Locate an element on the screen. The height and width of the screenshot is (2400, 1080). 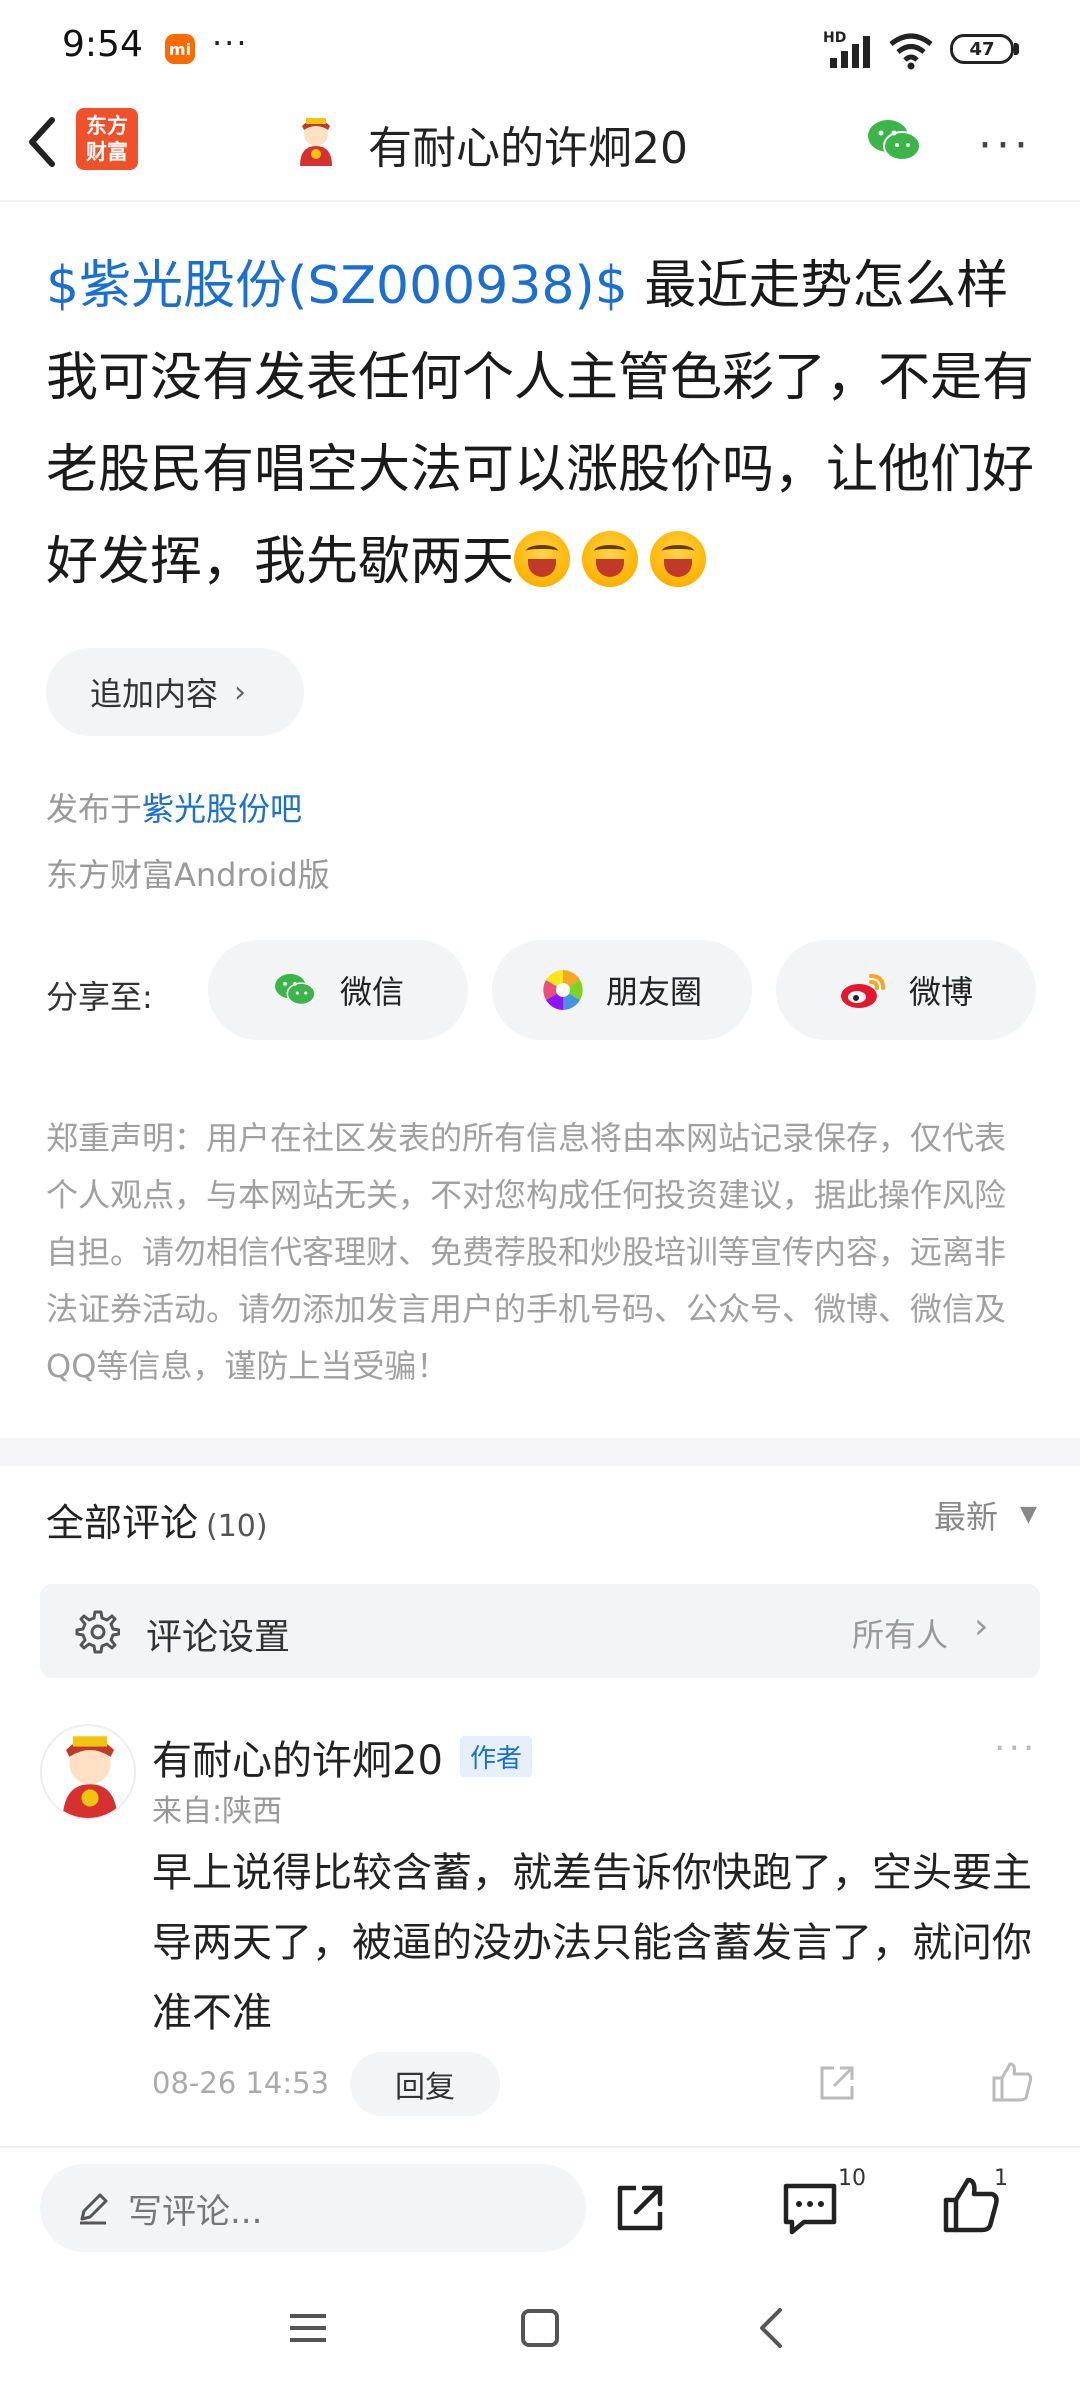
home-icon is located at coordinates (540, 2328).